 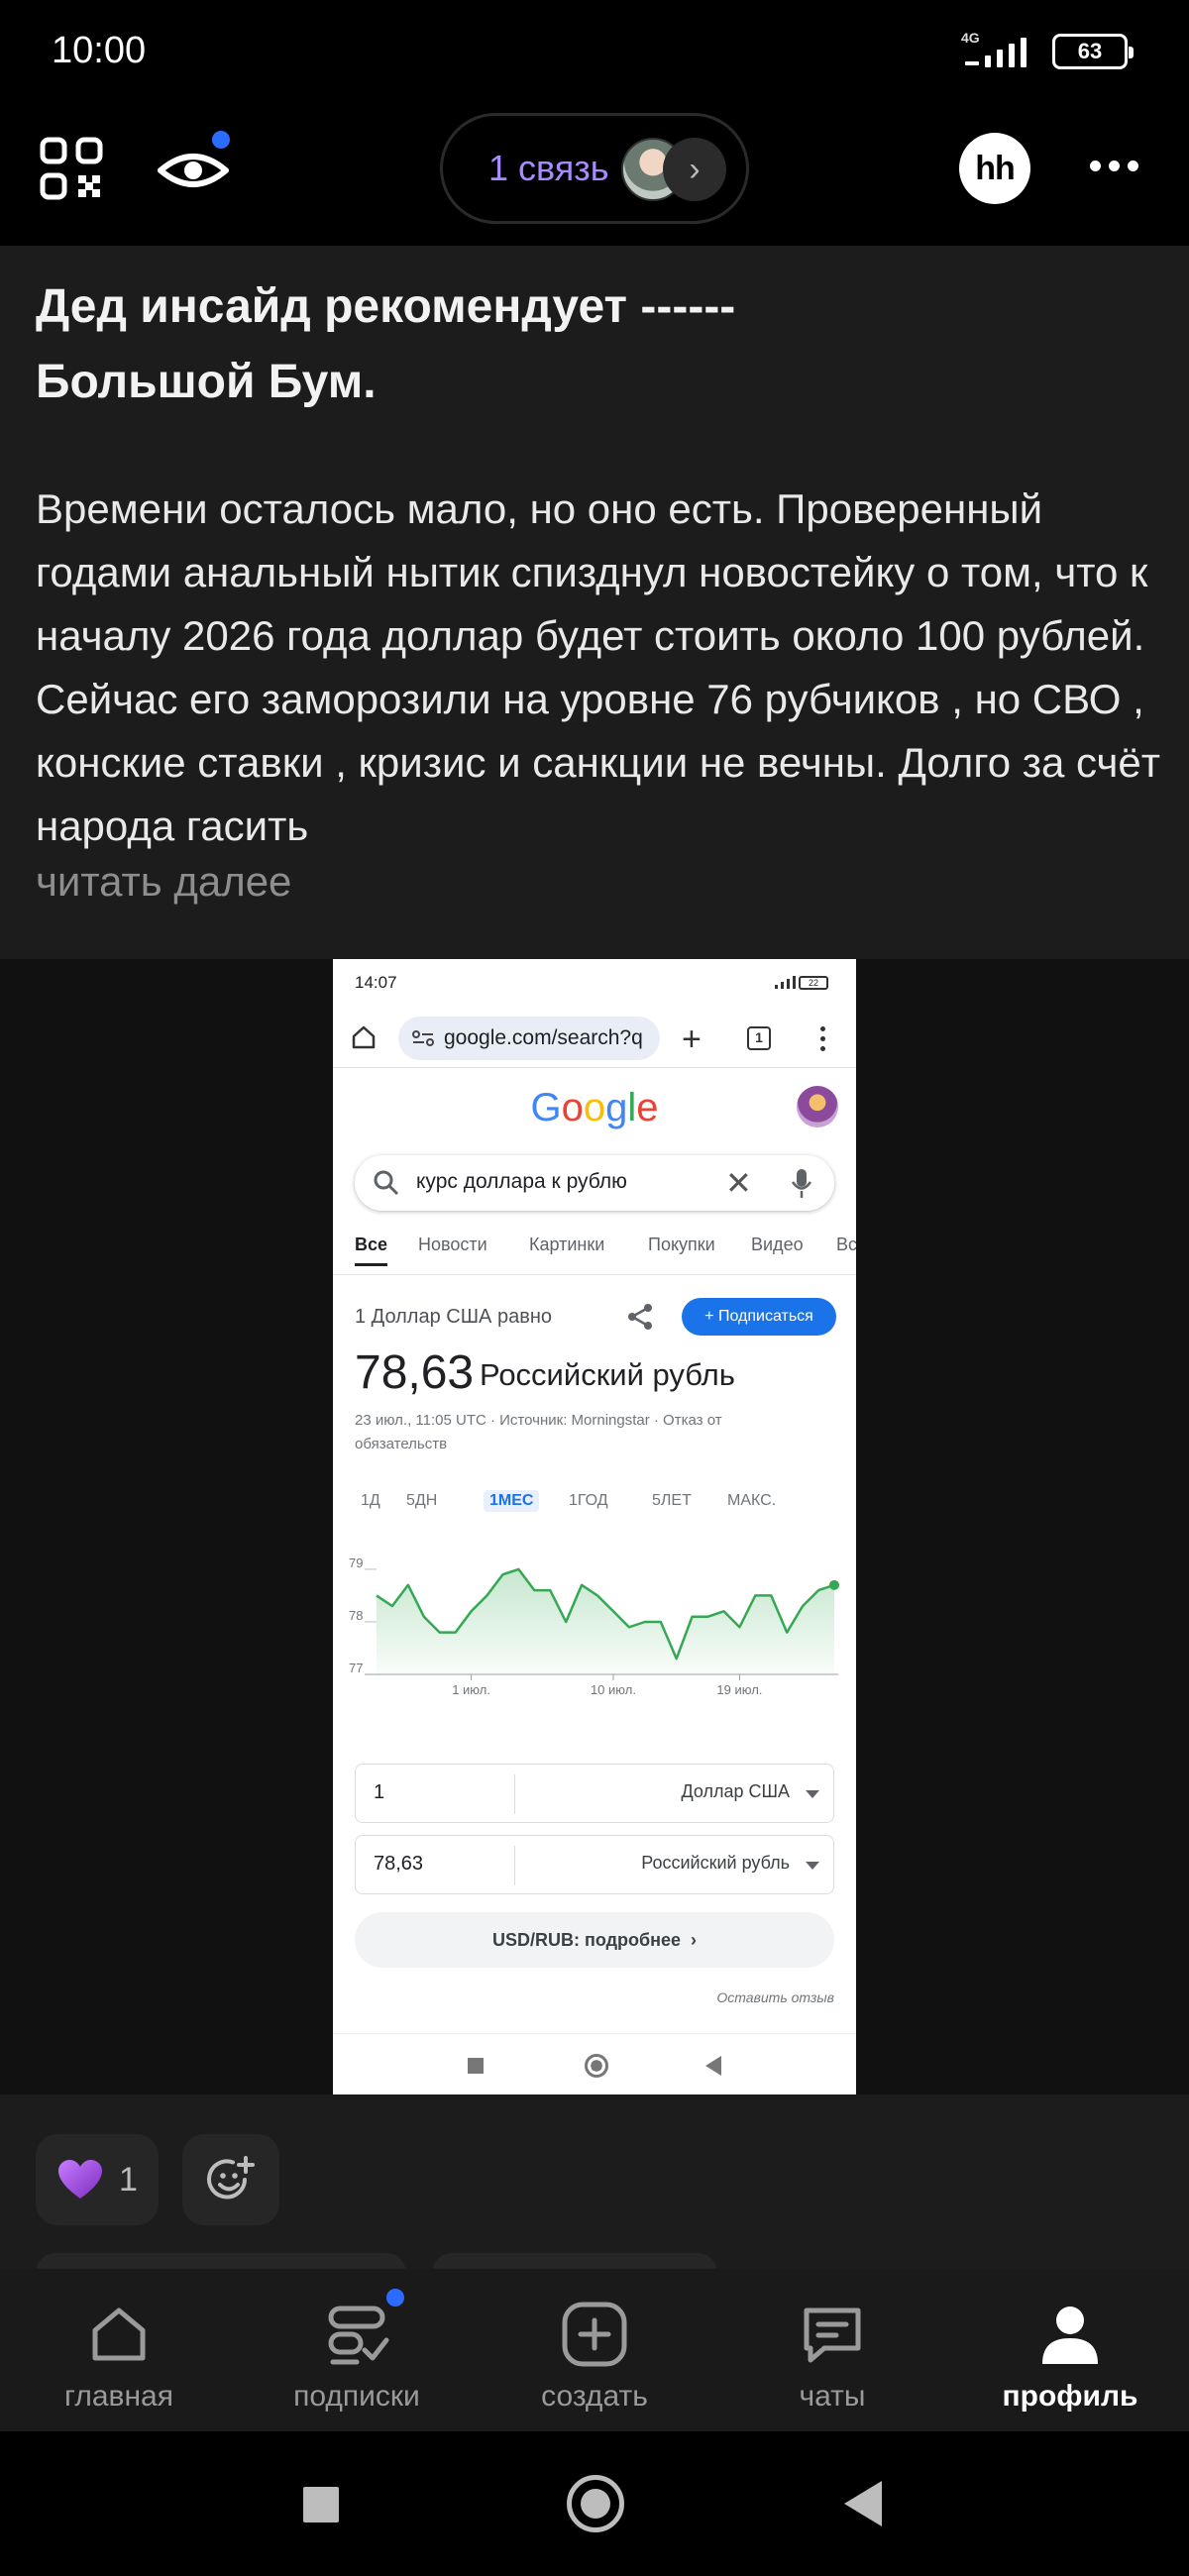 What do you see at coordinates (72, 169) in the screenshot?
I see `qr-code-icon` at bounding box center [72, 169].